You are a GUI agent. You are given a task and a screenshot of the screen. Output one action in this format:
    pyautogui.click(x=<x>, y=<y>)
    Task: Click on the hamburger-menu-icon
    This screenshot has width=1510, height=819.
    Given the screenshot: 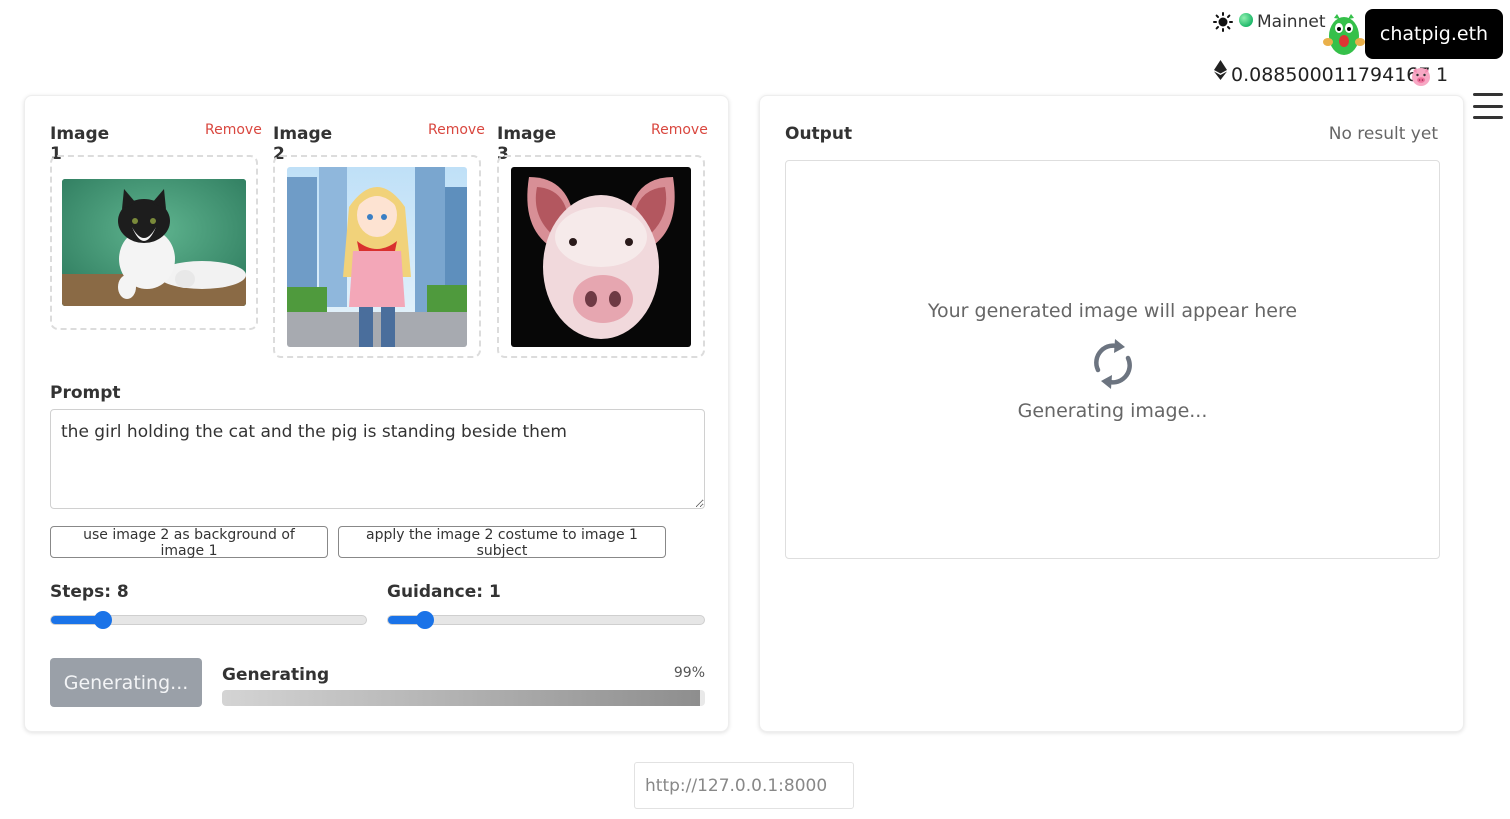 What is the action you would take?
    pyautogui.click(x=1488, y=106)
    